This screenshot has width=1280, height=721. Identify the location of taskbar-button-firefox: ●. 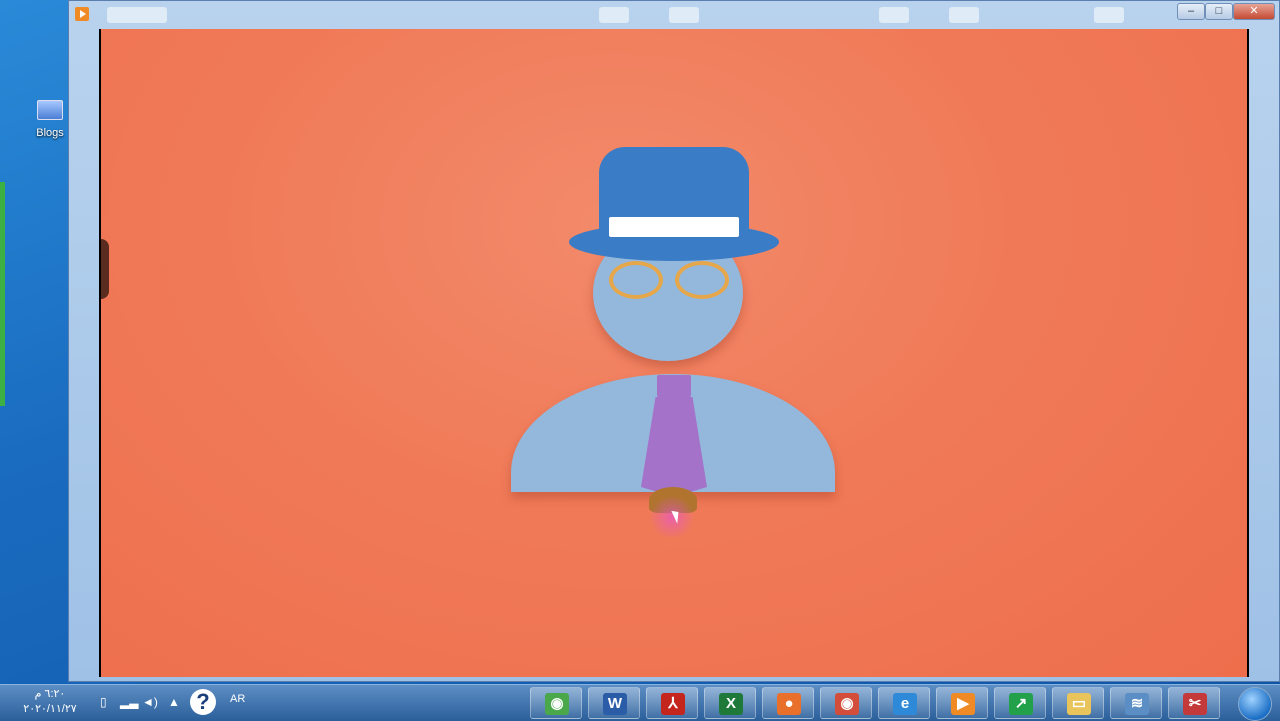
(788, 703).